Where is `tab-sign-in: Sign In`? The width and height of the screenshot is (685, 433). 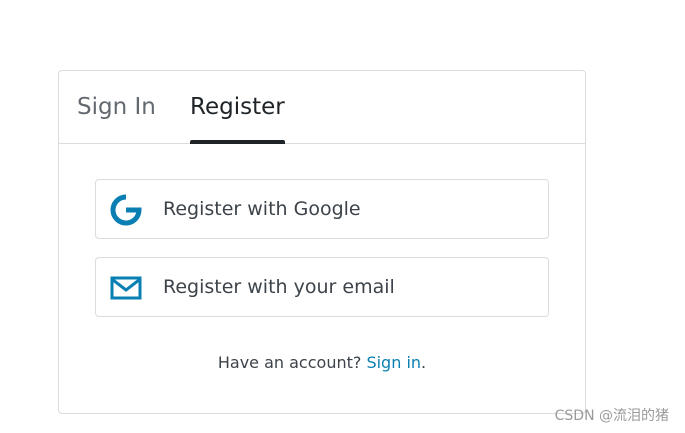
tab-sign-in: Sign In is located at coordinates (116, 107).